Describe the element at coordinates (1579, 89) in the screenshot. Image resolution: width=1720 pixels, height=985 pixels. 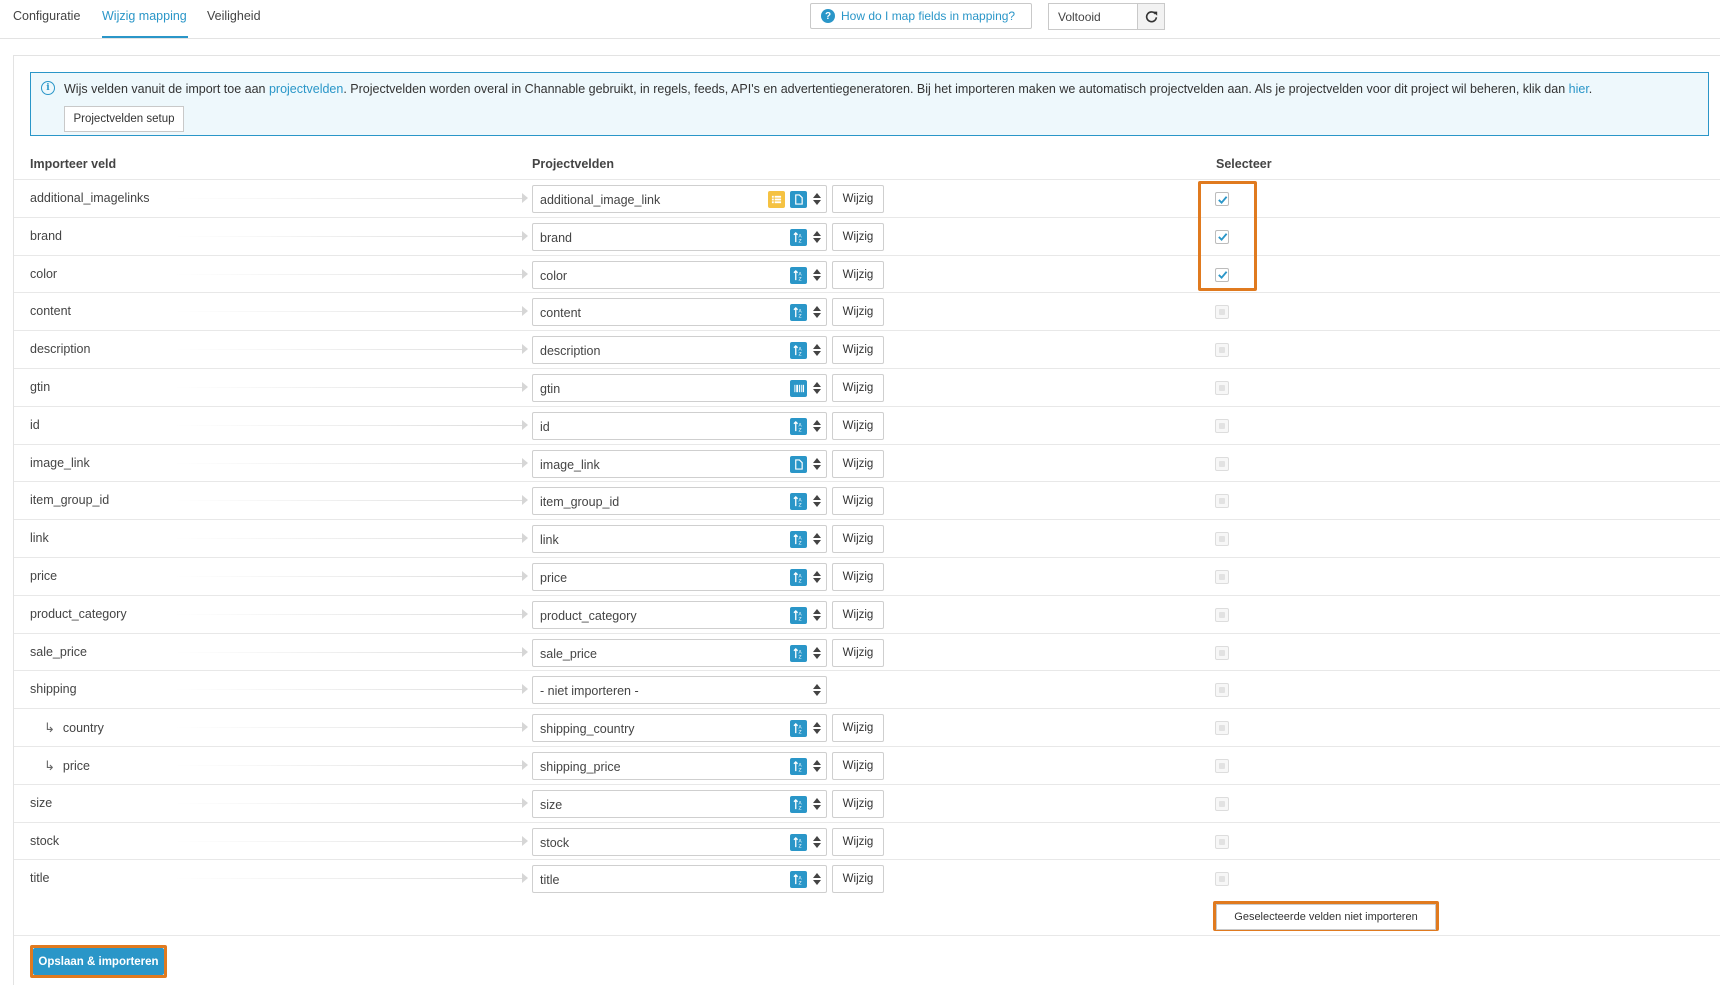
I see `hier-link: hier` at that location.